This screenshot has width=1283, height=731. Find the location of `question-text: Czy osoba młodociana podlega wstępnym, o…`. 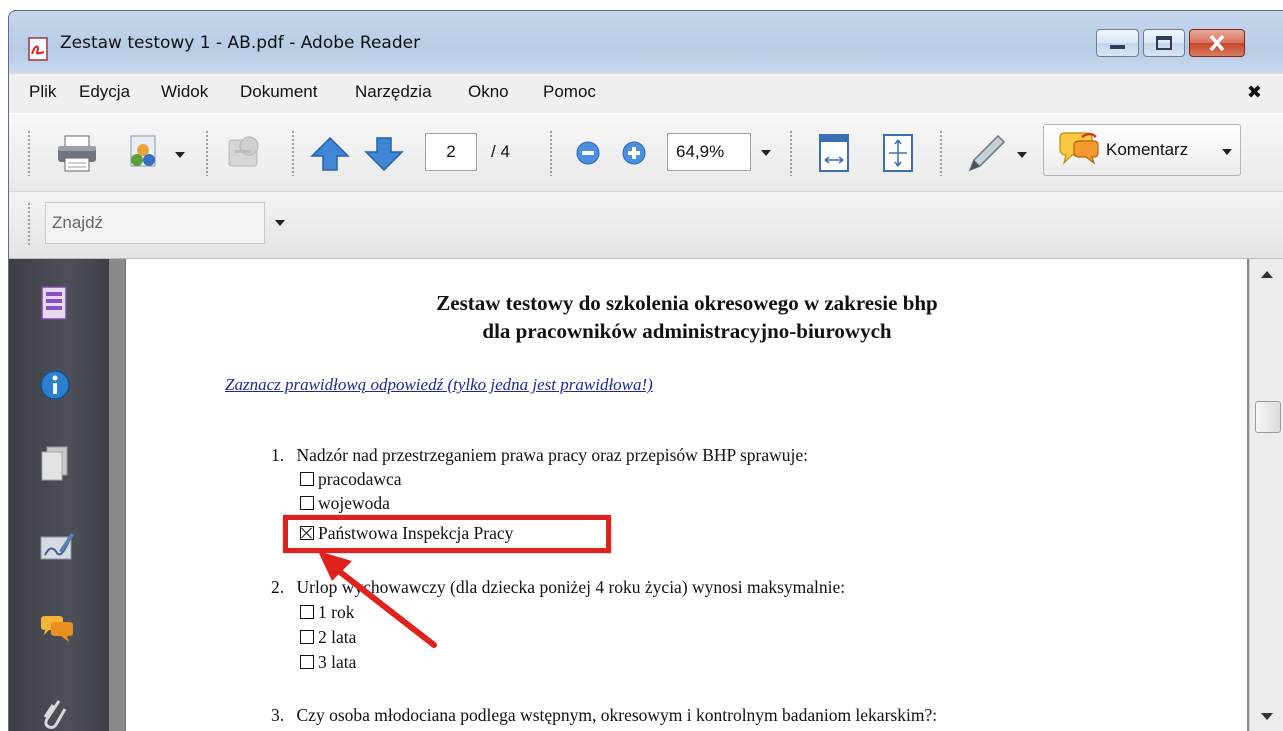

question-text: Czy osoba młodociana podlega wstępnym, o… is located at coordinates (617, 715).